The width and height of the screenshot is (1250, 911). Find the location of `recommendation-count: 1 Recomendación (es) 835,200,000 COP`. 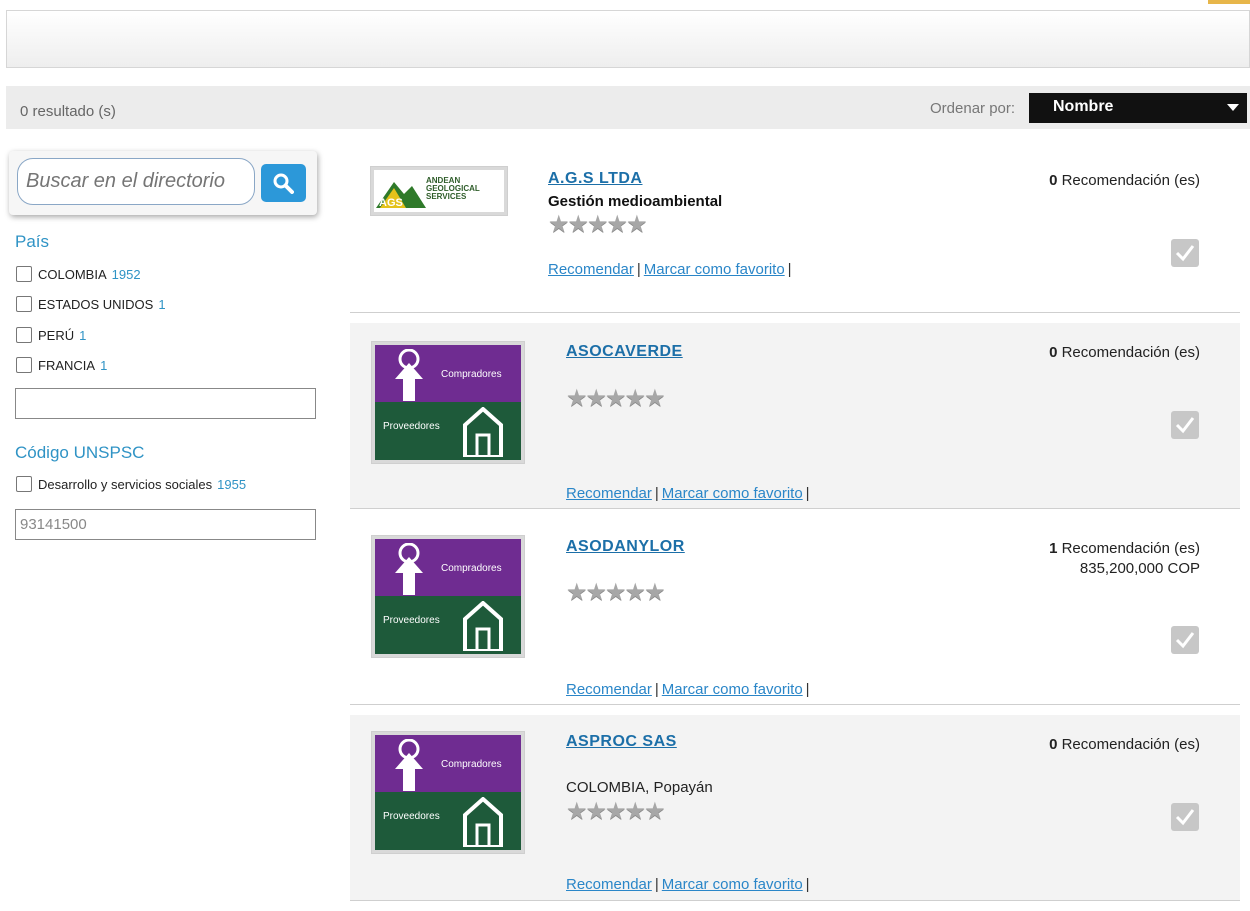

recommendation-count: 1 Recomendación (es) 835,200,000 COP is located at coordinates (1124, 558).